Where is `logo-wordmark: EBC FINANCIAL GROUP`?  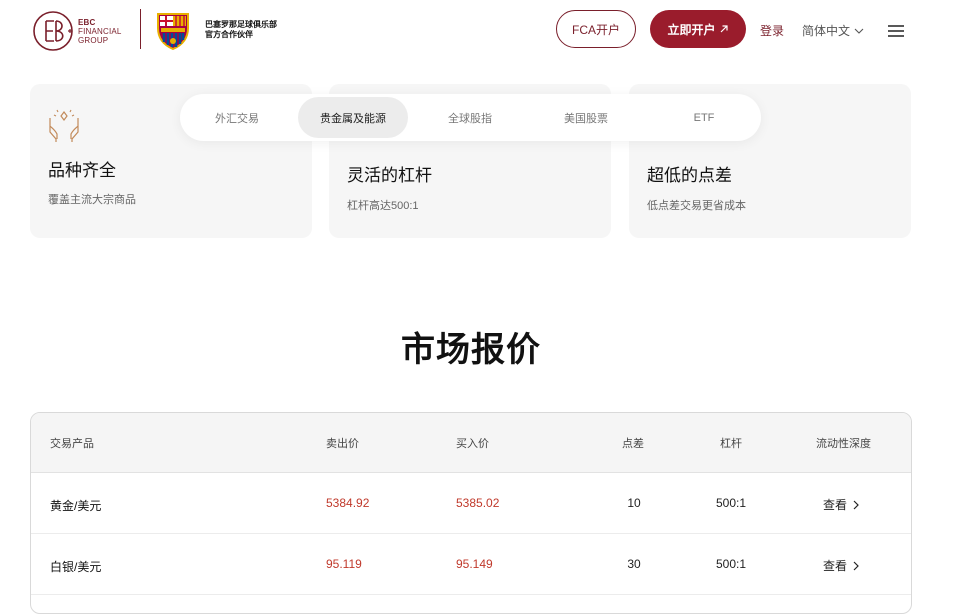 logo-wordmark: EBC FINANCIAL GROUP is located at coordinates (100, 31).